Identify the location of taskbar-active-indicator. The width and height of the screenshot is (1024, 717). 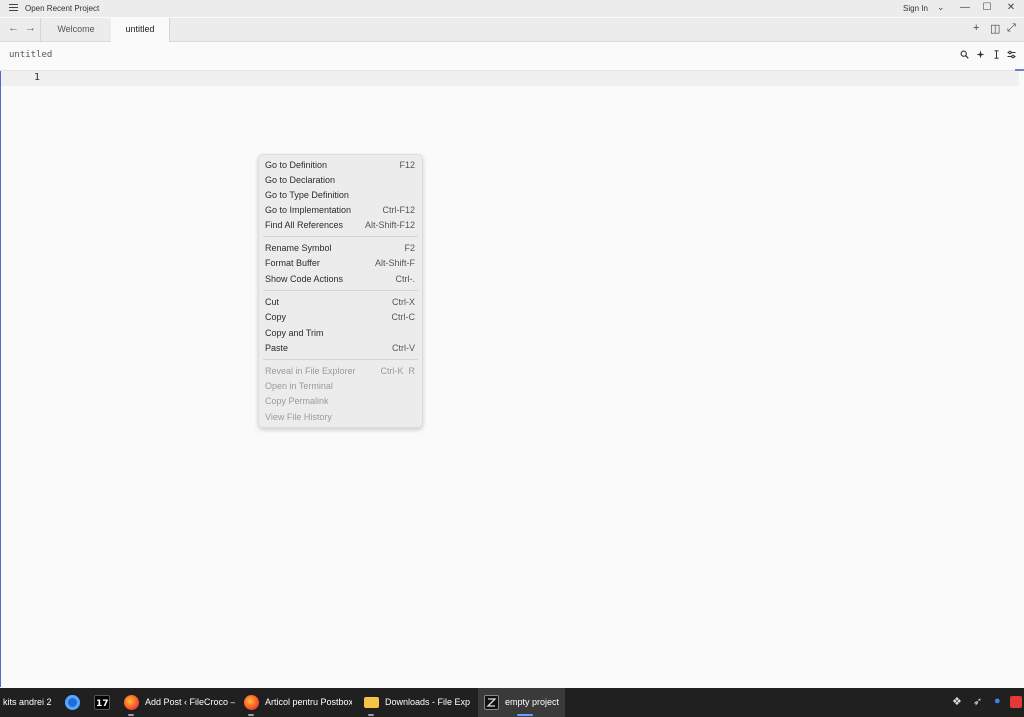
(525, 715).